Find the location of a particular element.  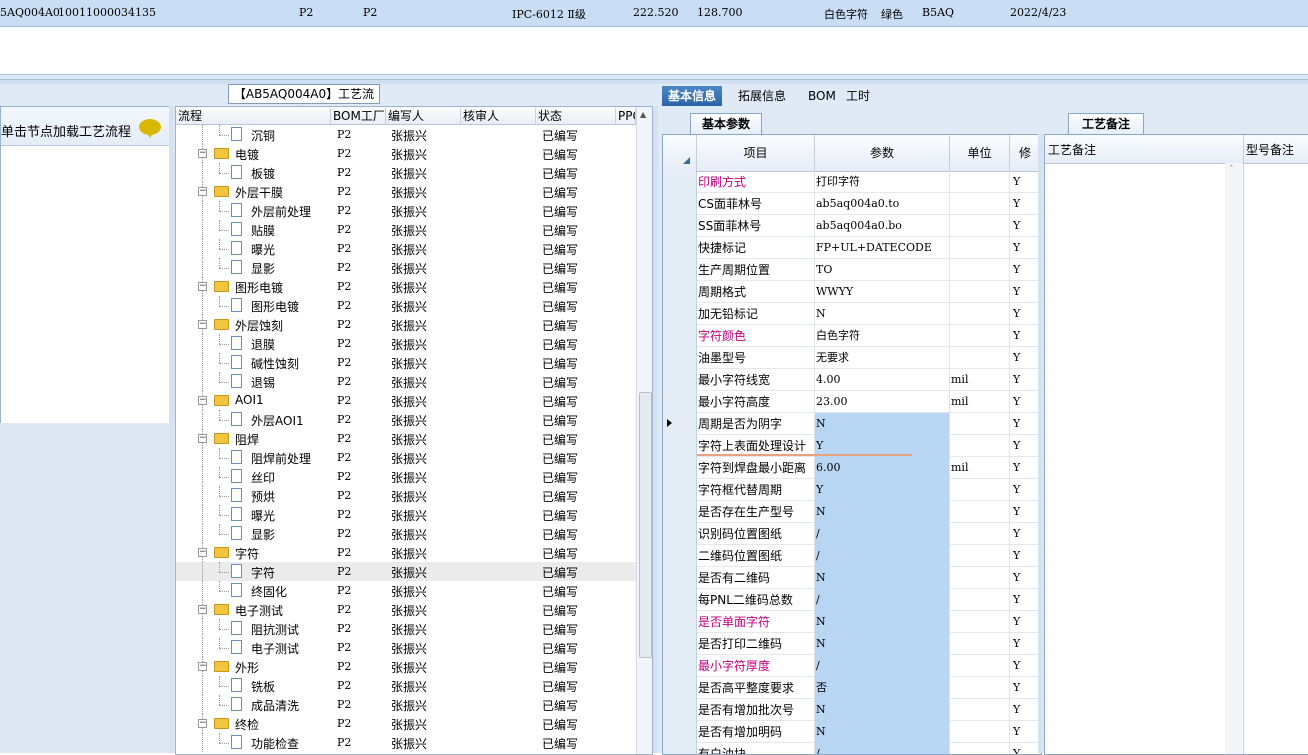

param-row: 是否打印二维码 N Y is located at coordinates (852, 644).